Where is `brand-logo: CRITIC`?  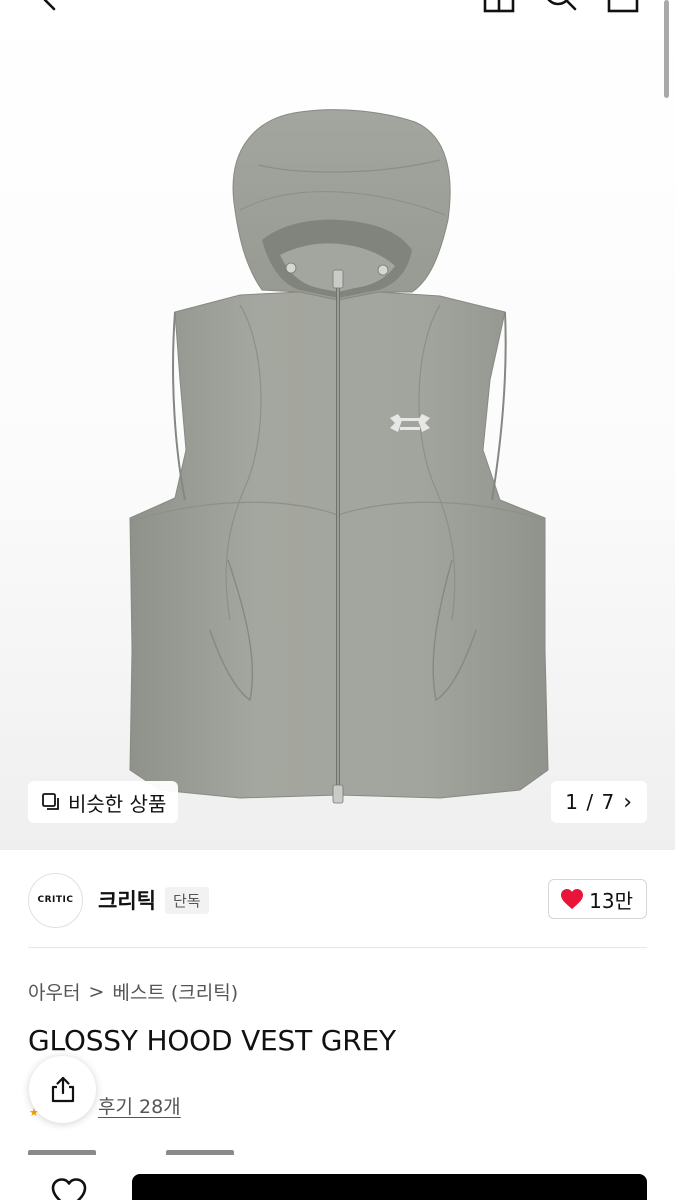
brand-logo: CRITIC is located at coordinates (55, 900).